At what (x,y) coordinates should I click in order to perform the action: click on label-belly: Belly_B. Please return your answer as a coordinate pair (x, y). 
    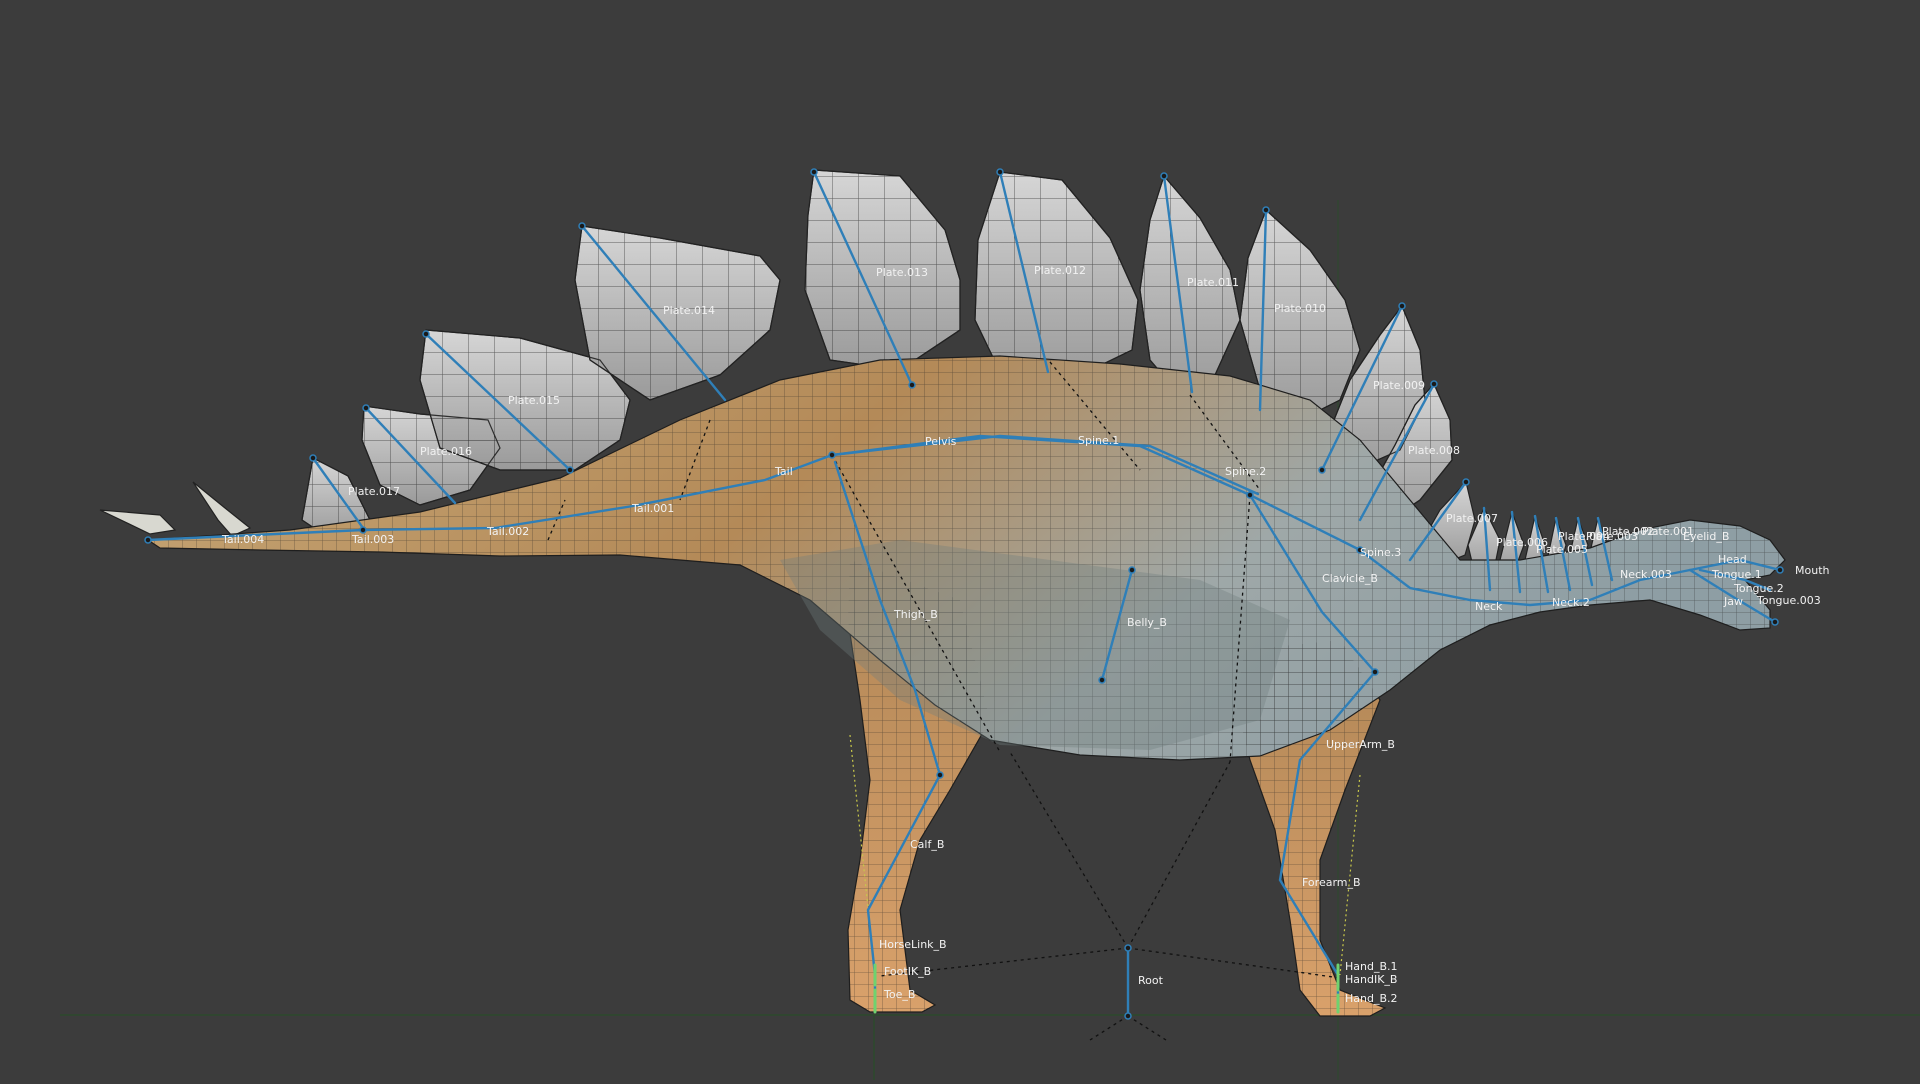
    Looking at the image, I should click on (1147, 622).